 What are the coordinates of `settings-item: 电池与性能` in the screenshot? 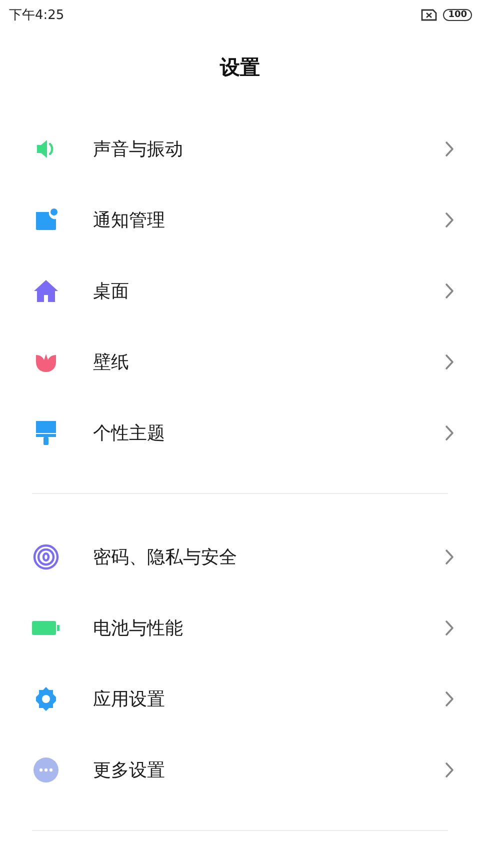 It's located at (240, 627).